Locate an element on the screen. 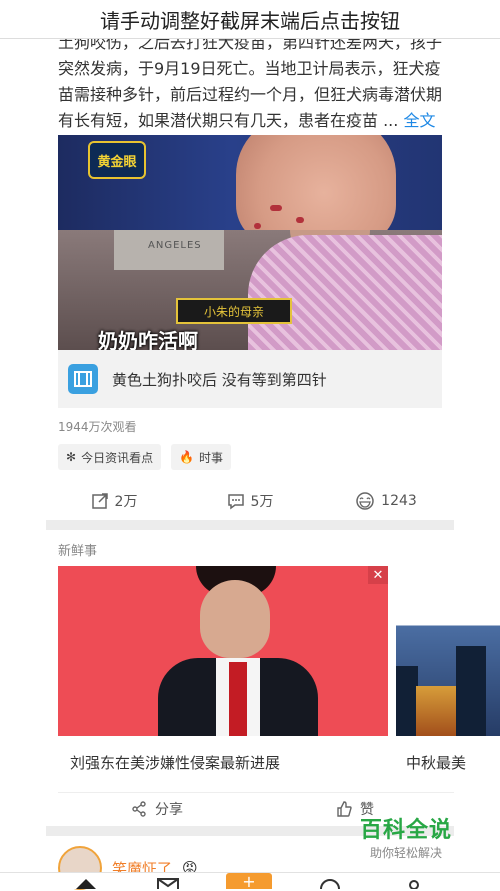  compose-button: + is located at coordinates (249, 882).